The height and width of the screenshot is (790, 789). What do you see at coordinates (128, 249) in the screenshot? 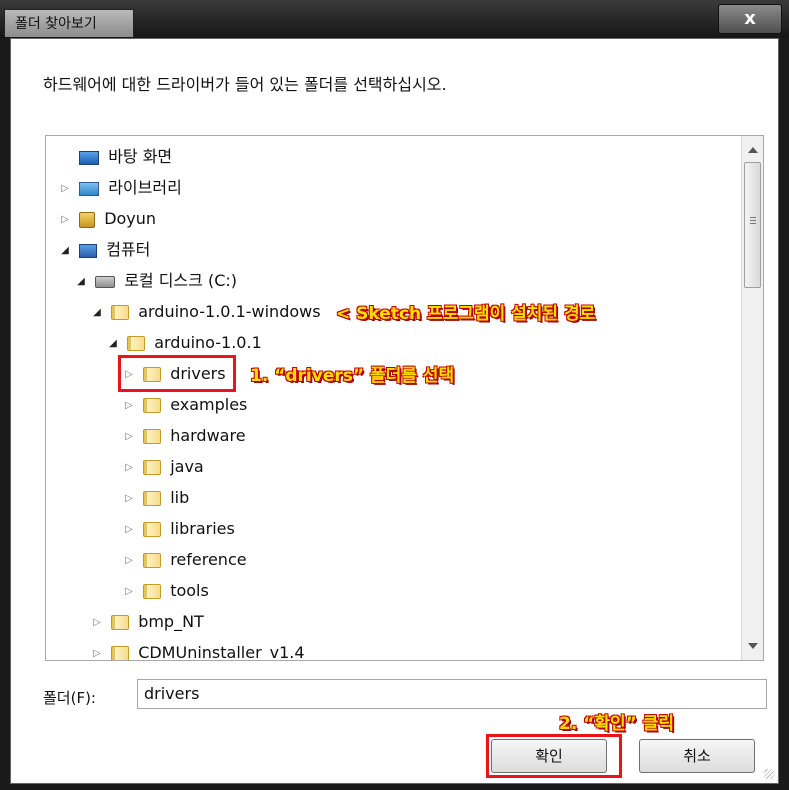
I see `tree-item-label: 컴퓨터` at bounding box center [128, 249].